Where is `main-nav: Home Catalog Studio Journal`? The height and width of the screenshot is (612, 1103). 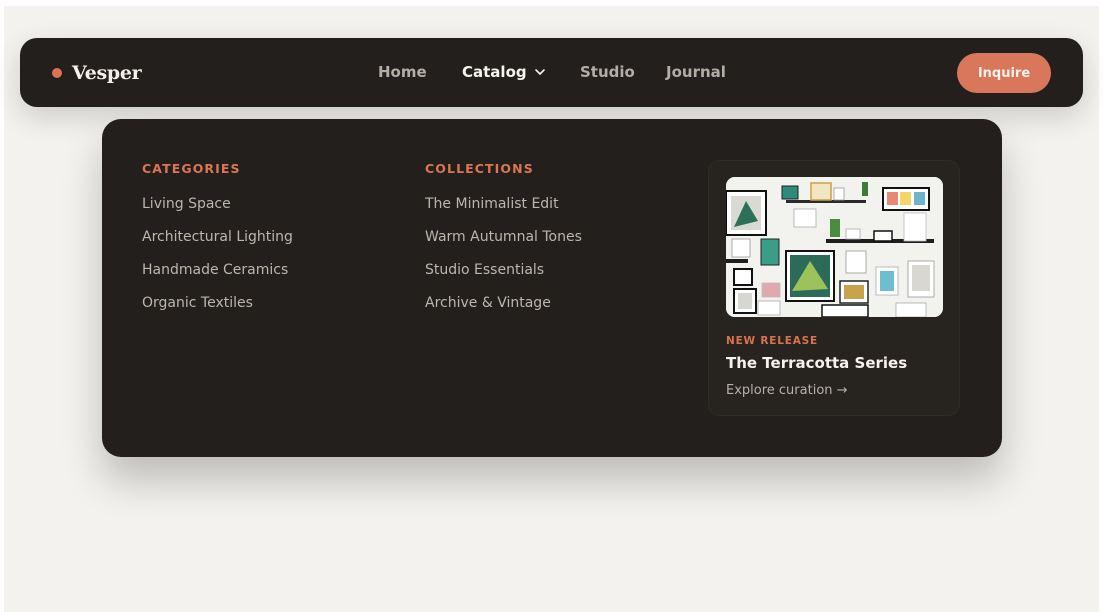 main-nav: Home Catalog Studio Journal is located at coordinates (551, 72).